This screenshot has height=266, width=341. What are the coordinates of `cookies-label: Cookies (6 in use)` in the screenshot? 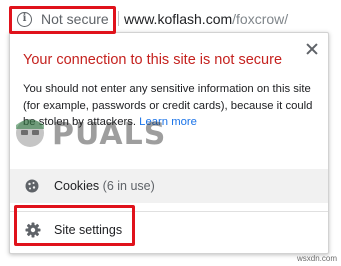 It's located at (104, 186).